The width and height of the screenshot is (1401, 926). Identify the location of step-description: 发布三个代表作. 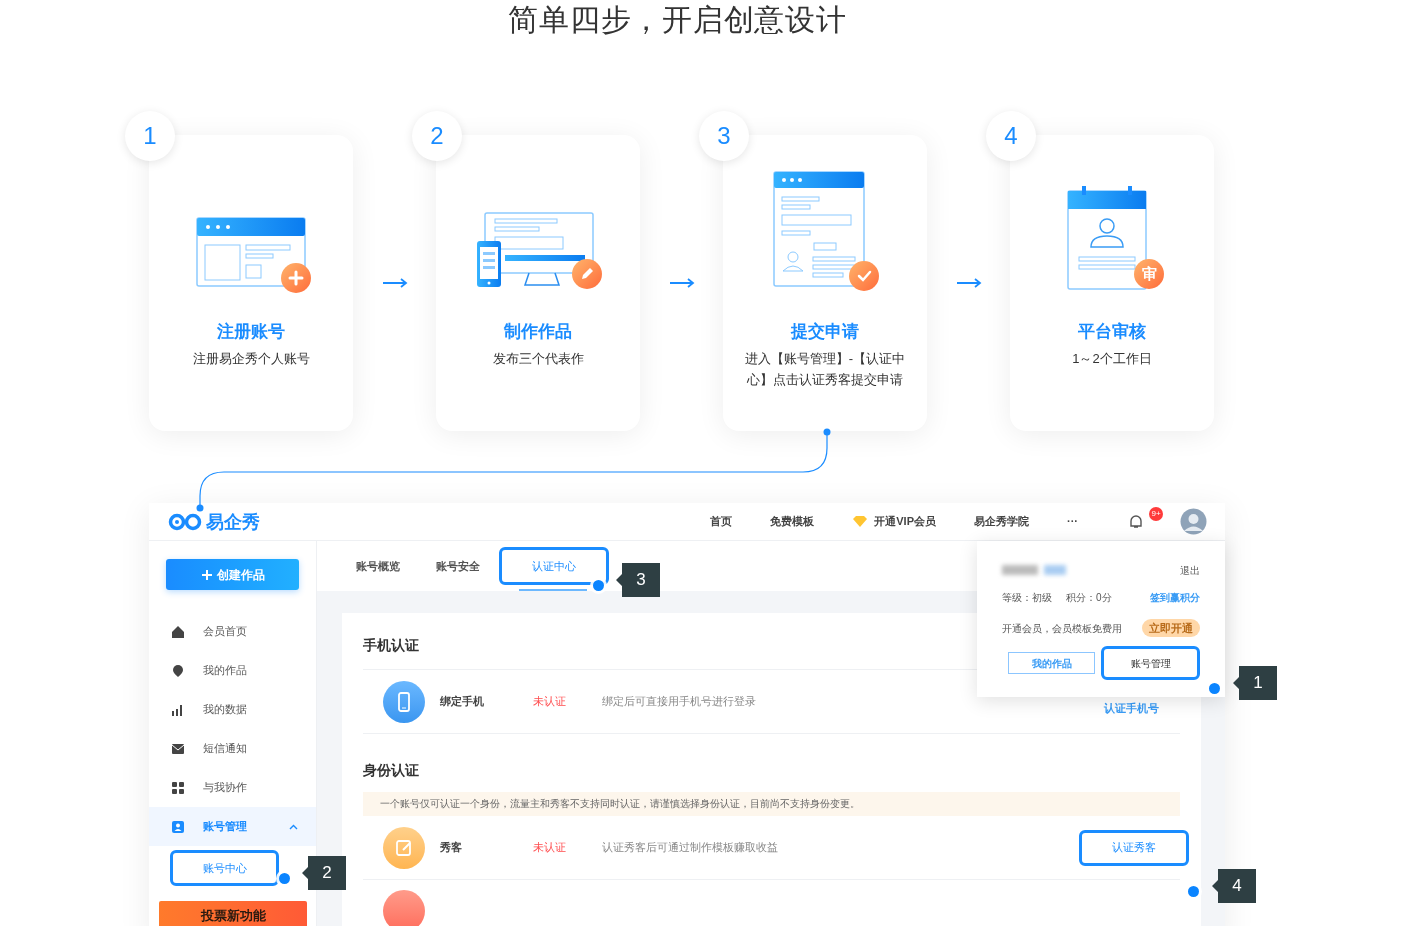
(538, 359).